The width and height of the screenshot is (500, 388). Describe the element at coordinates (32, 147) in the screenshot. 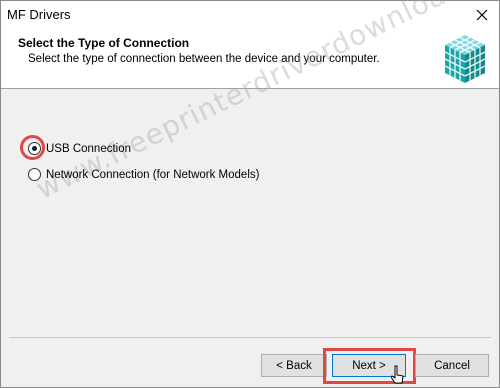

I see `usb-highlight-circle` at that location.